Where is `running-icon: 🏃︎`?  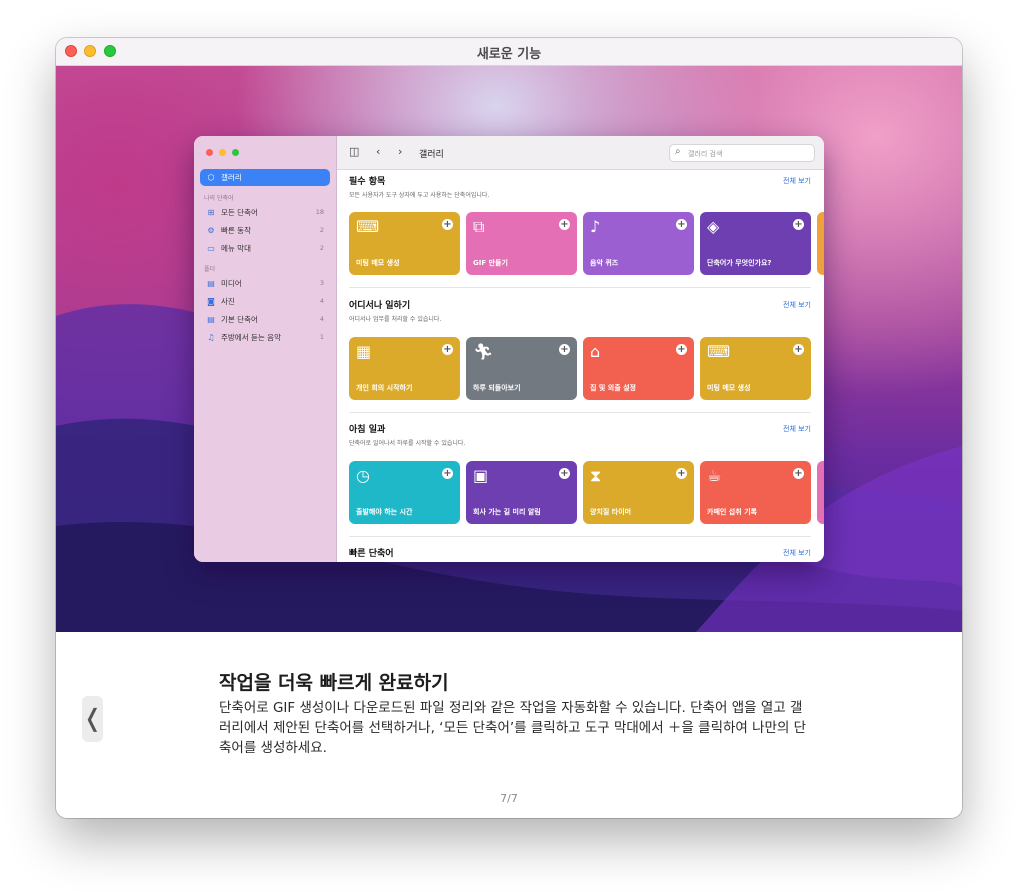 running-icon: 🏃︎ is located at coordinates (483, 351).